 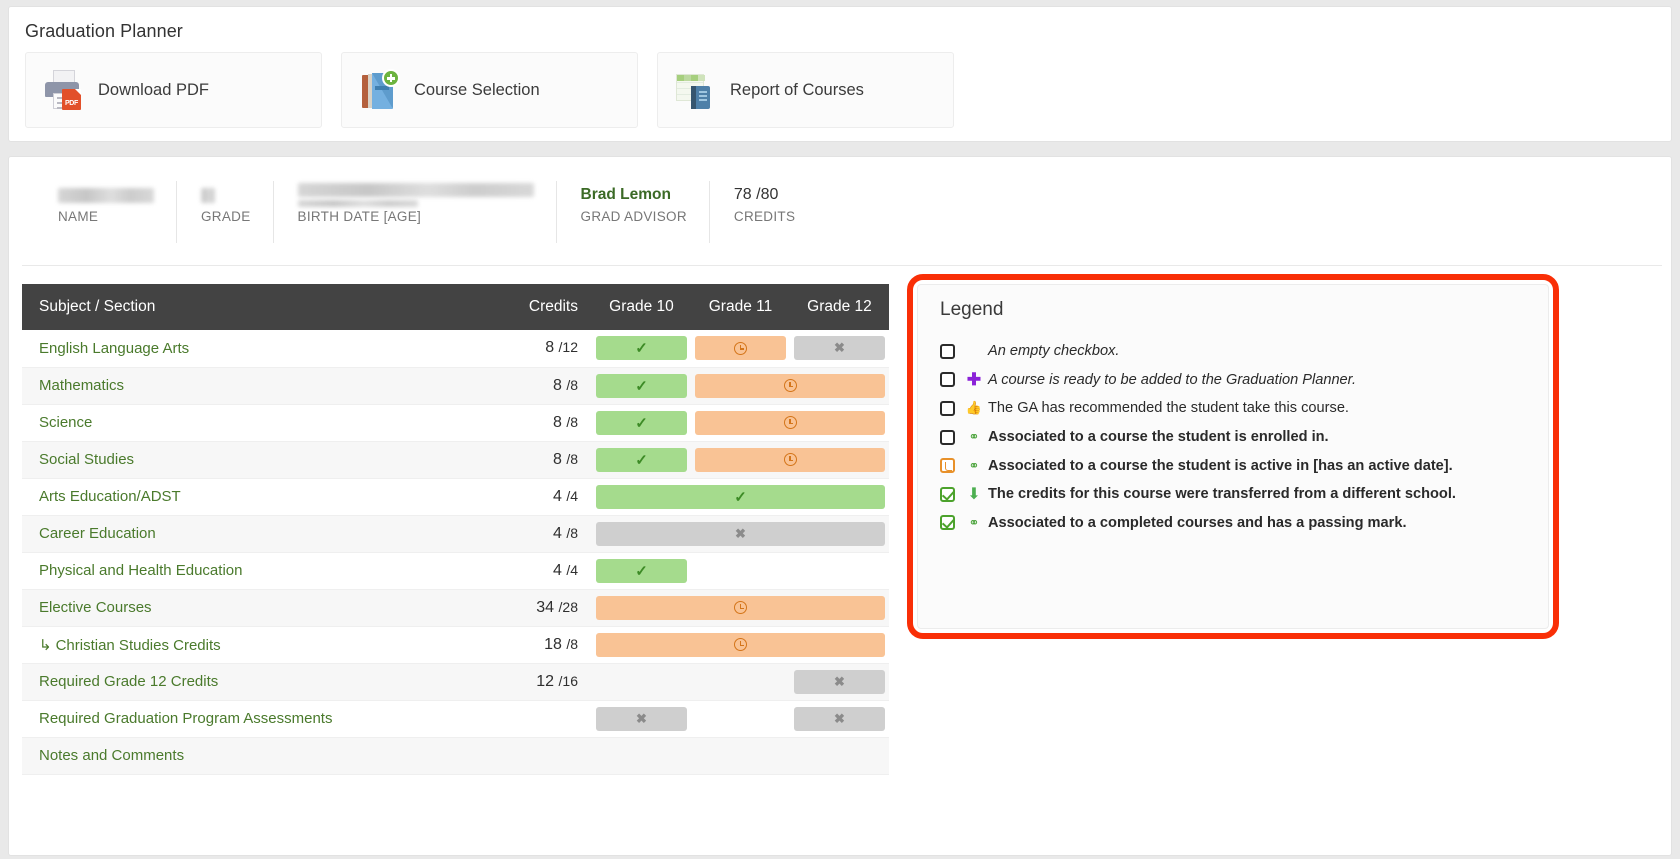 What do you see at coordinates (535, 386) in the screenshot?
I see `row-credits-cell: 8 /8` at bounding box center [535, 386].